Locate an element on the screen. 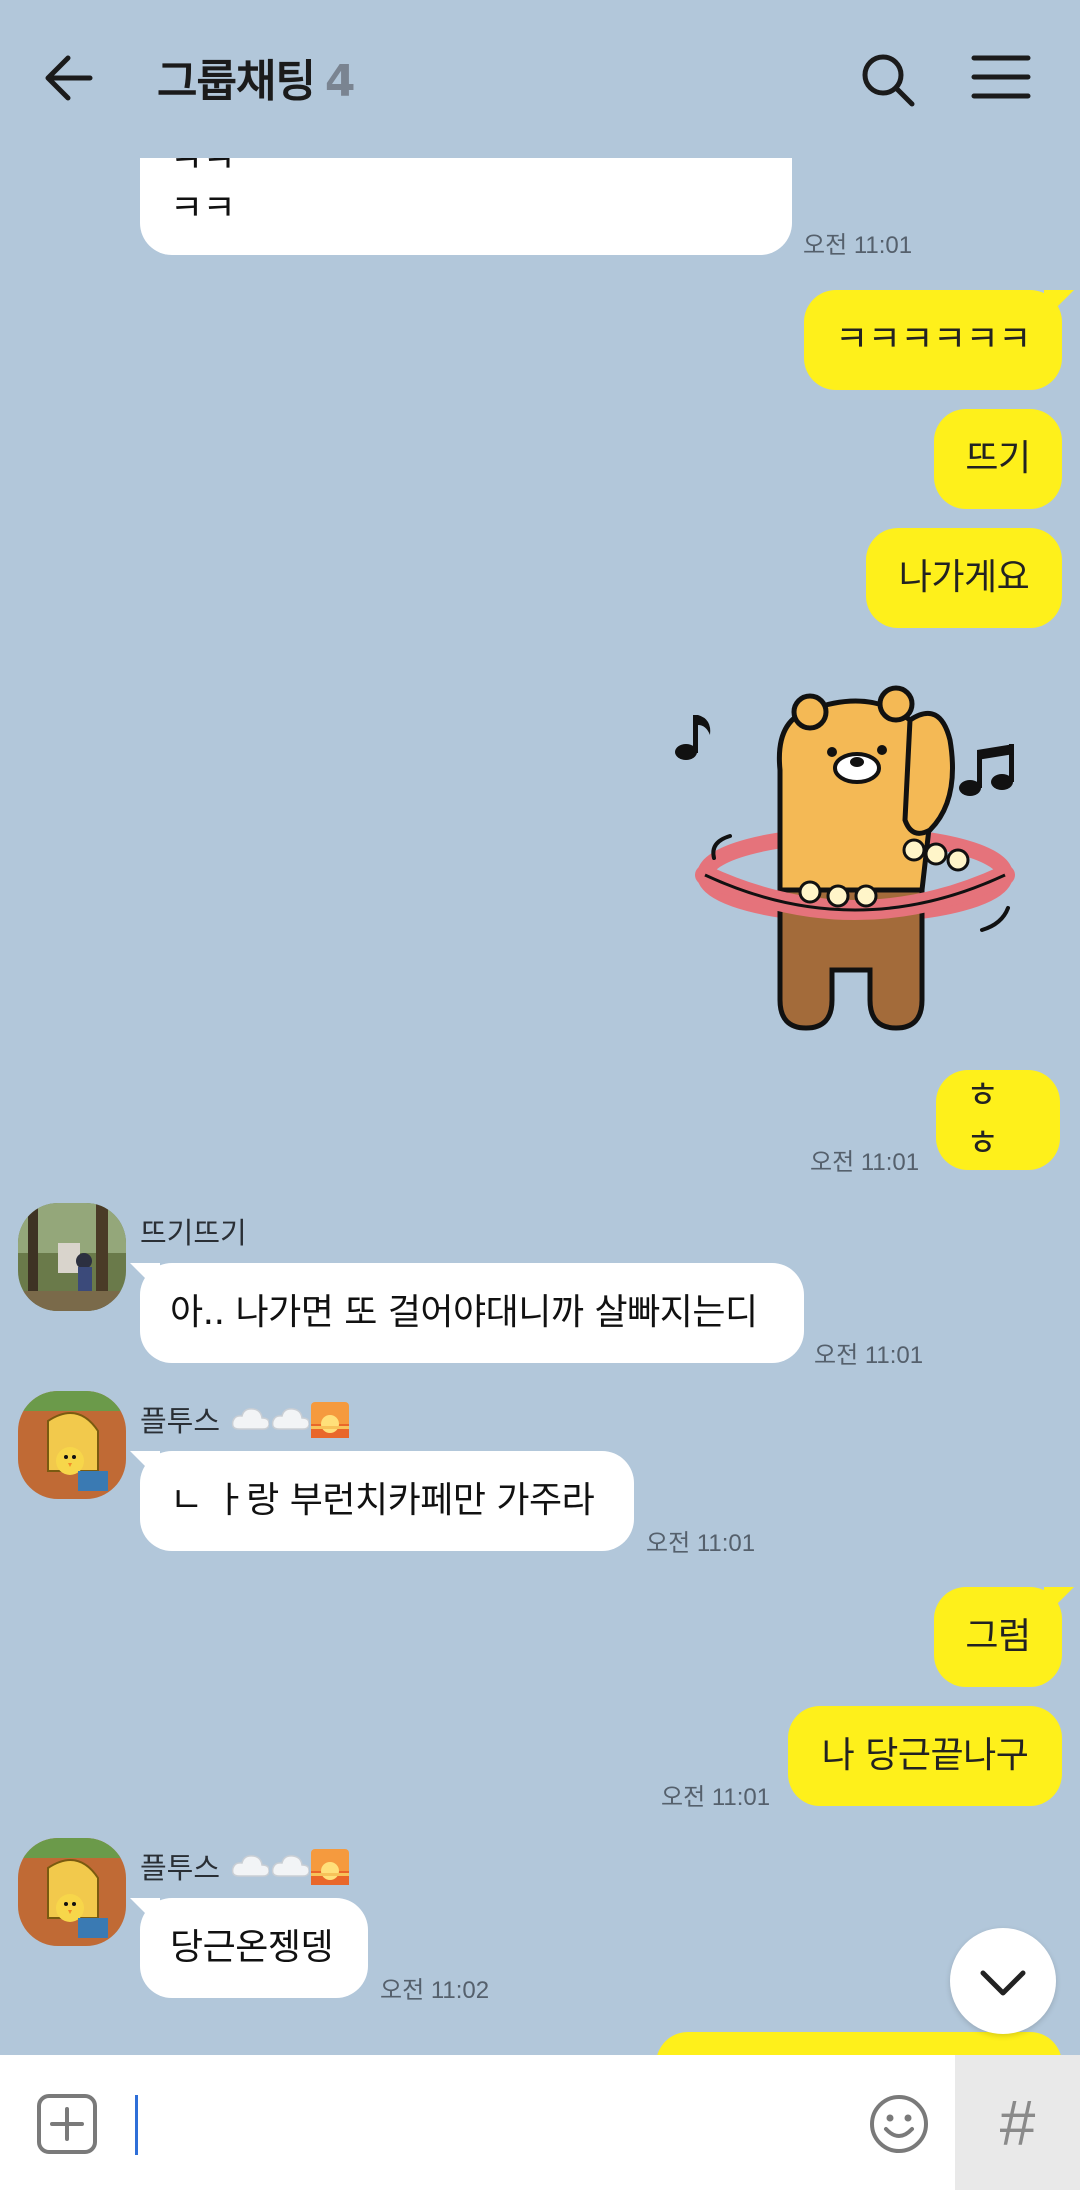  plus-icon is located at coordinates (67, 2124).